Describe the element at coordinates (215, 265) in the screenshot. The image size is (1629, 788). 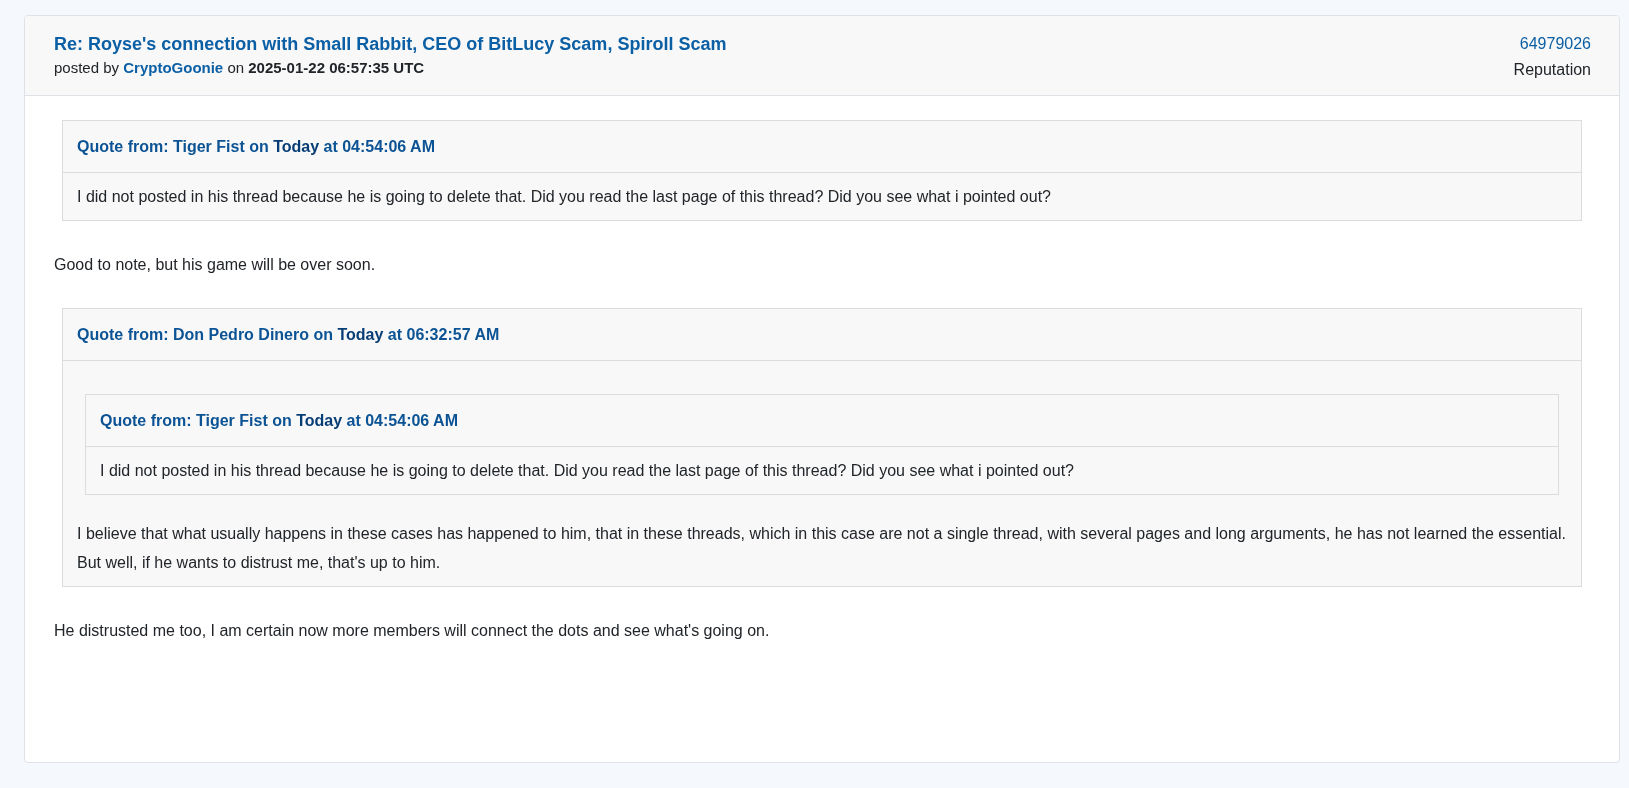
I see `post-text: Good to note, but his game will be over soon.` at that location.